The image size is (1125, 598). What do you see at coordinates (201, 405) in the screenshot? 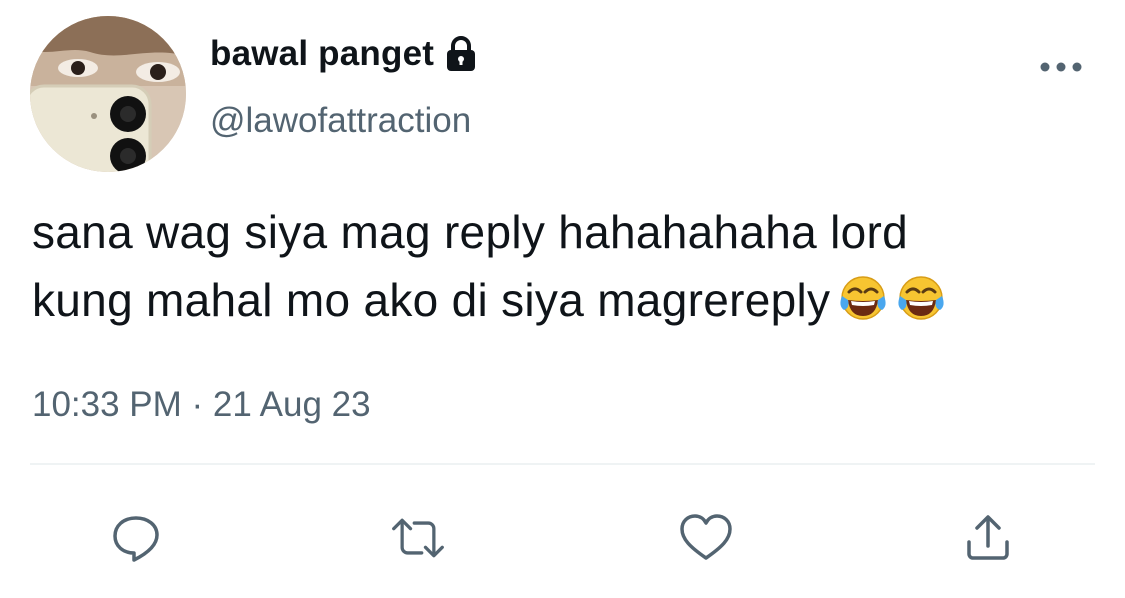
I see `tweet-timestamp: 10:33 PM · 21 Aug 23` at bounding box center [201, 405].